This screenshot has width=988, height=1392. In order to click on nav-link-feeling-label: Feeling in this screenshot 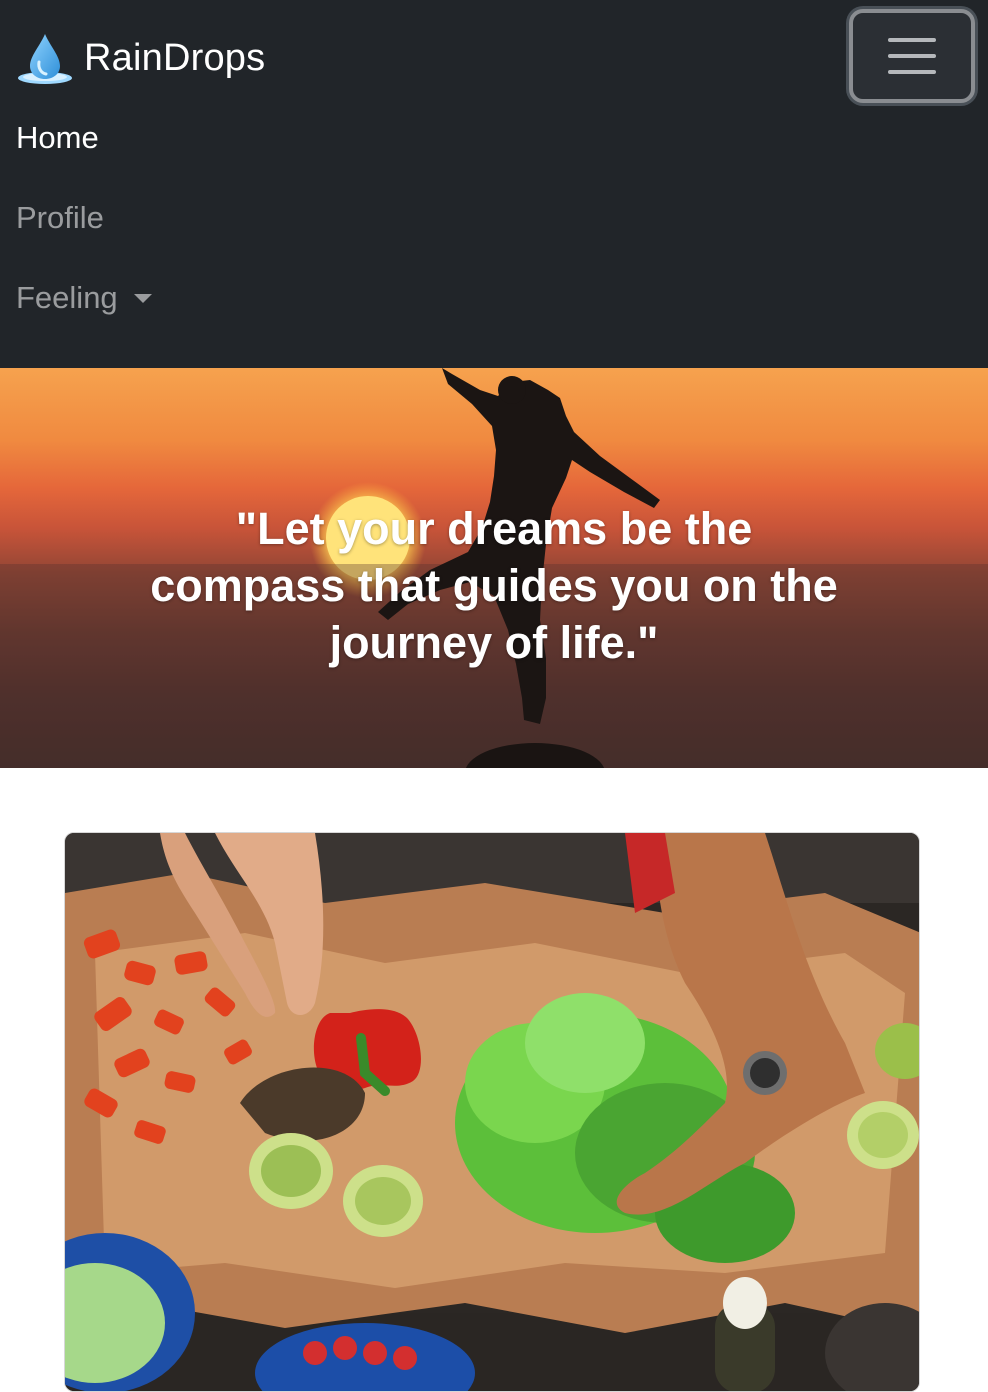, I will do `click(67, 297)`.